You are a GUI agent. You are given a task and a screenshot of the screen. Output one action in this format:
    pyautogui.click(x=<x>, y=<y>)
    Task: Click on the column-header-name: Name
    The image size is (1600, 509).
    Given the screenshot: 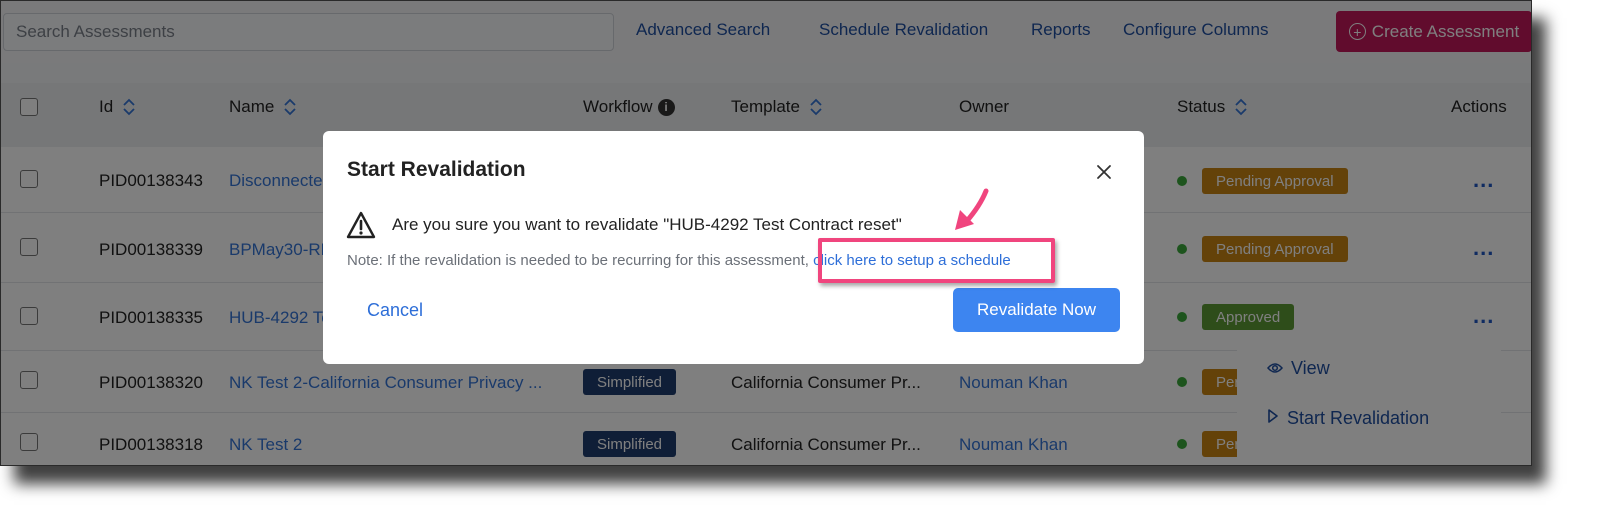 What is the action you would take?
    pyautogui.click(x=262, y=107)
    